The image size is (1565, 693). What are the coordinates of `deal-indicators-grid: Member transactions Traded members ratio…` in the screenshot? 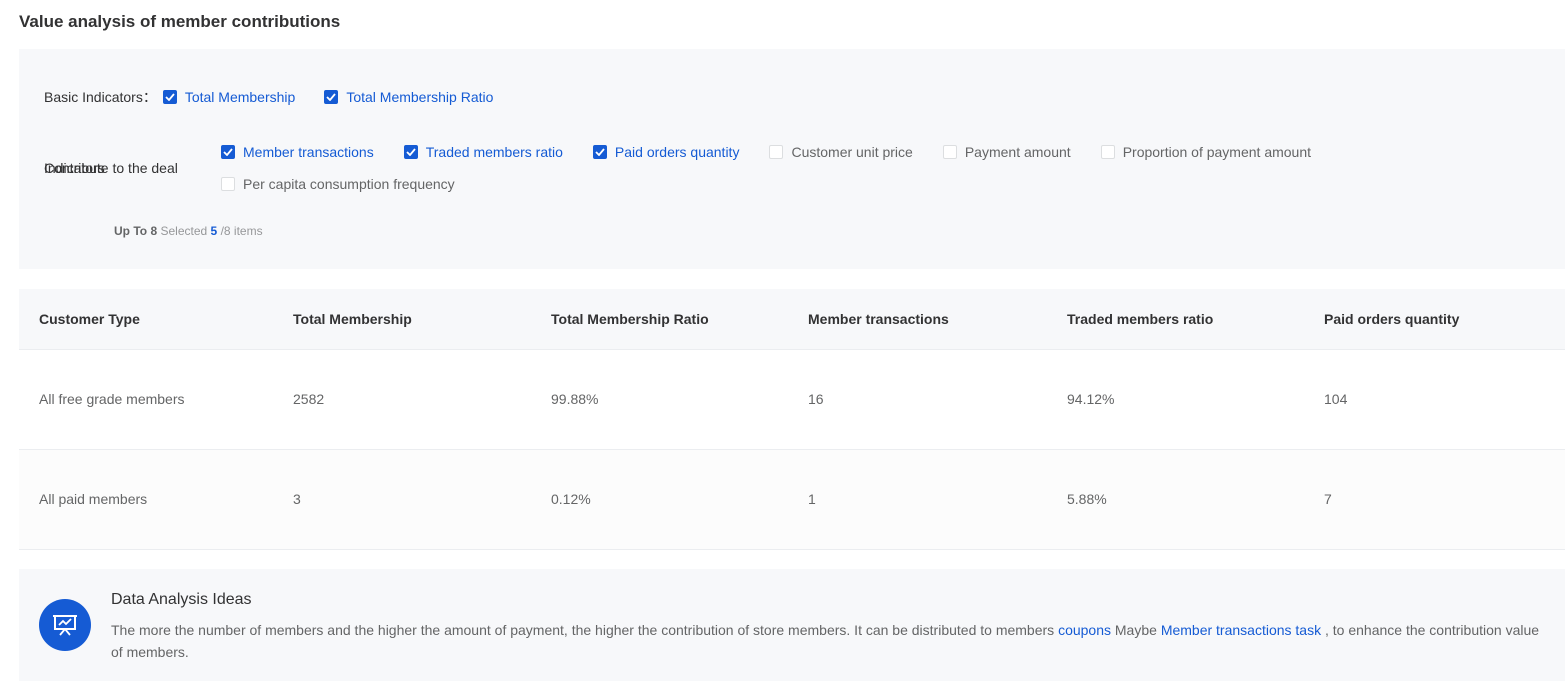 It's located at (781, 176).